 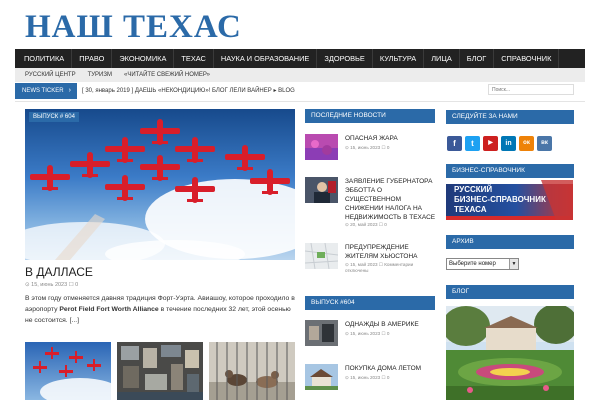 I want to click on featured-title: В ДАЛЛАСЕ, so click(x=59, y=272).